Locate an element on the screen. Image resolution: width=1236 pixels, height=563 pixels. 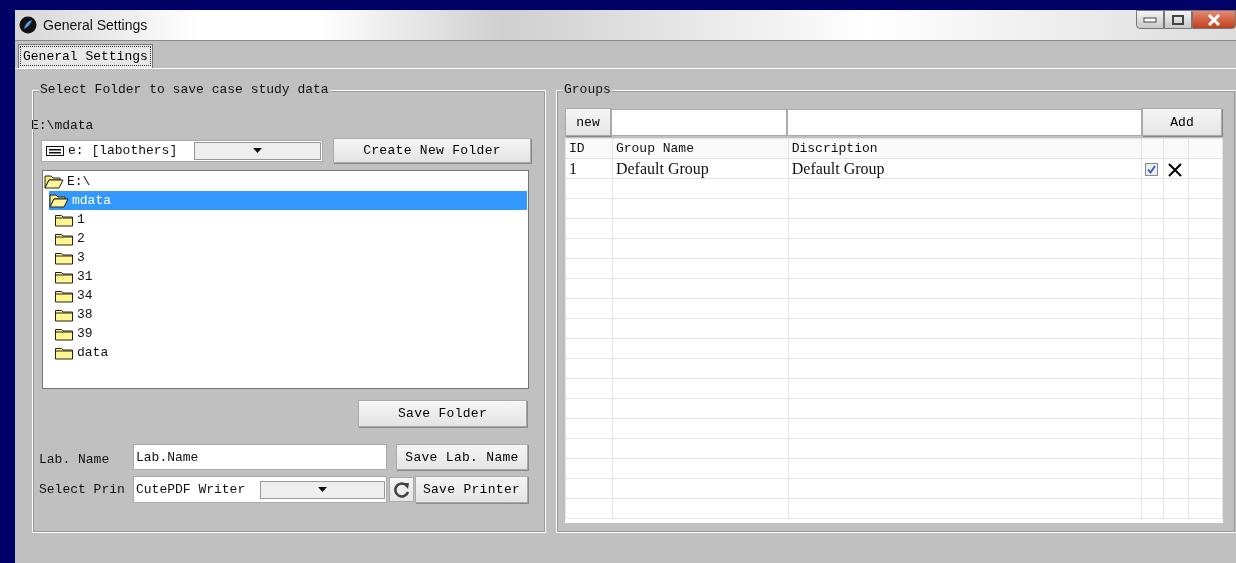
close-button is located at coordinates (1214, 19).